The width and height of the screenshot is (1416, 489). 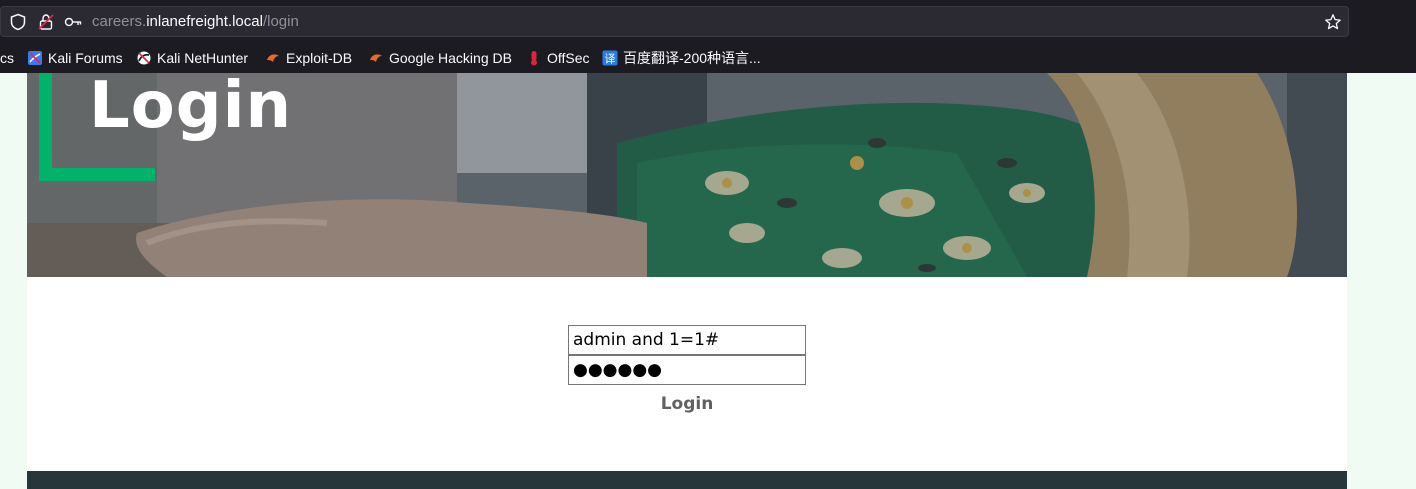 I want to click on svg-text: 译, so click(x=610, y=59).